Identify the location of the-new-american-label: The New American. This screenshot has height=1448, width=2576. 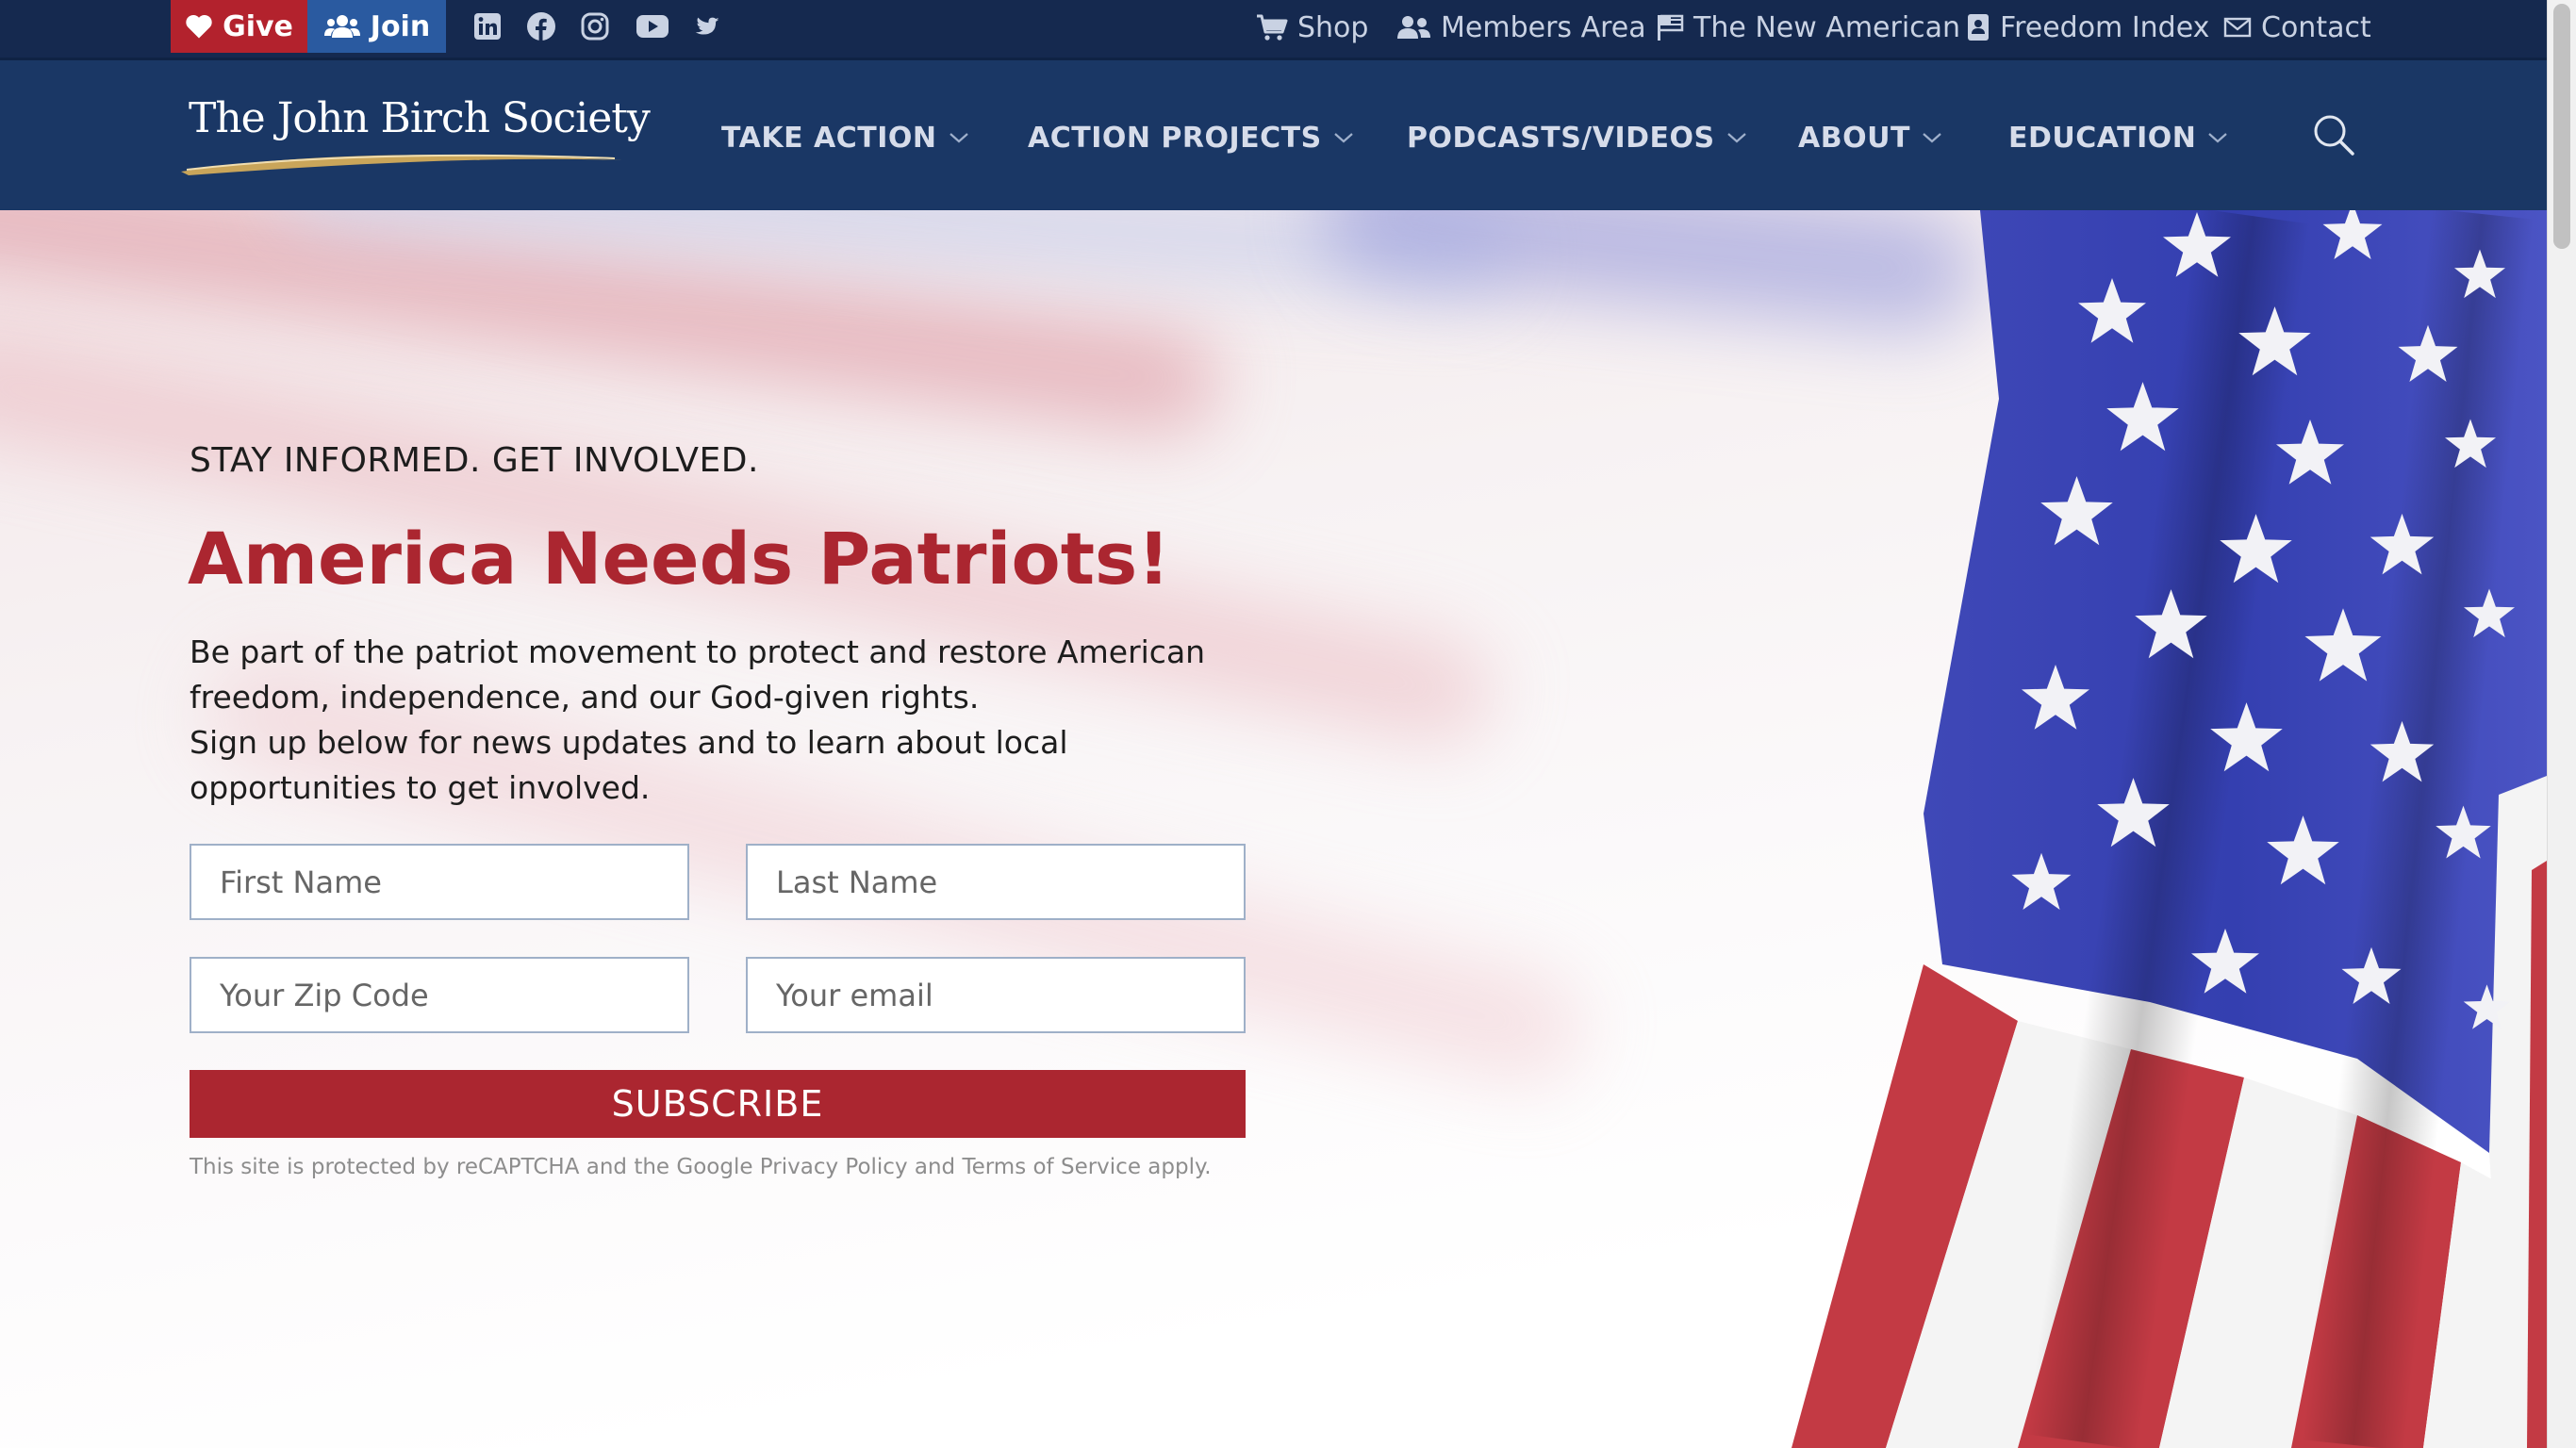
(1827, 27).